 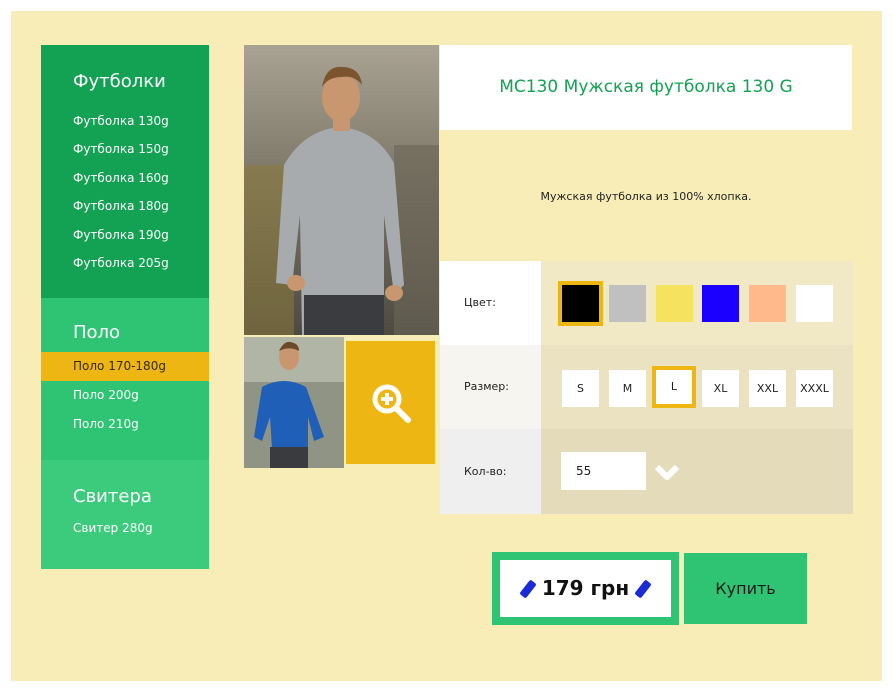 What do you see at coordinates (112, 496) in the screenshot?
I see `category-title-sweaters: Свитера` at bounding box center [112, 496].